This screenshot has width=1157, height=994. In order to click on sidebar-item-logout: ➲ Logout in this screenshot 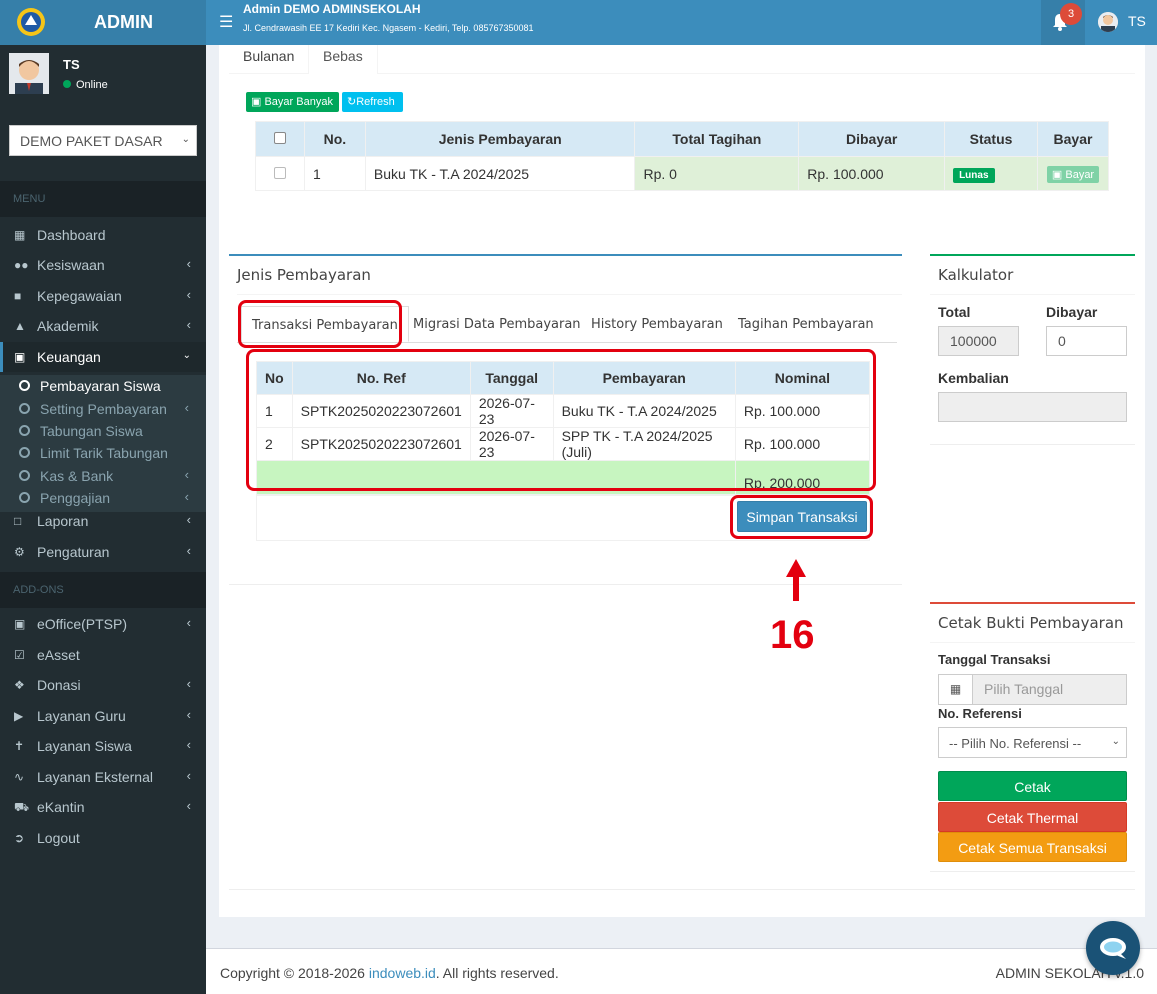, I will do `click(103, 838)`.